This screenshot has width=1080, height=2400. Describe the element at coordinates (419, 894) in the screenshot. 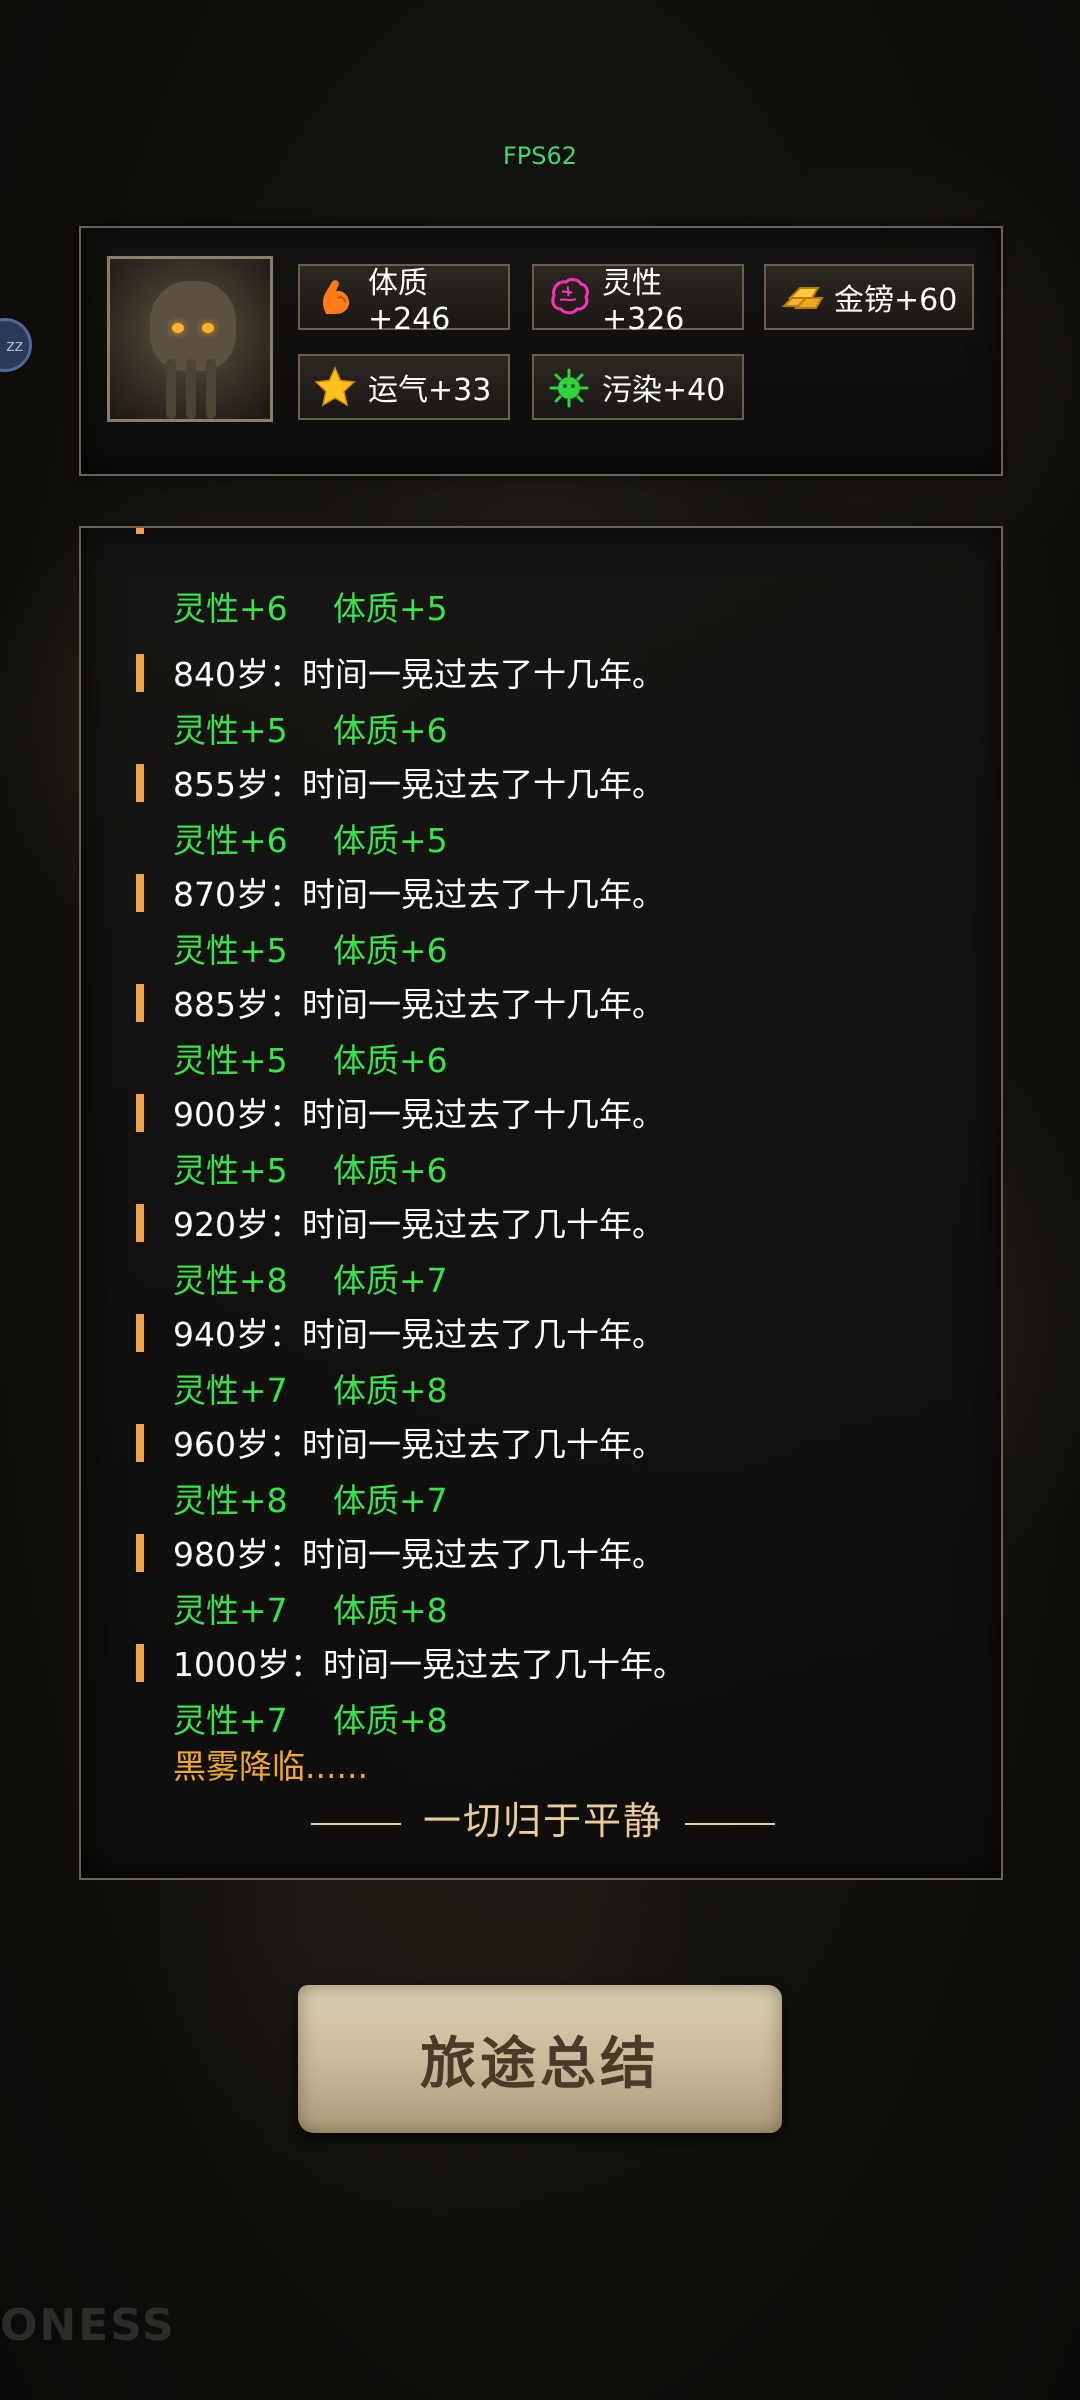

I see `log-entry-text: 870岁：时间一晃过去了十几年。` at that location.